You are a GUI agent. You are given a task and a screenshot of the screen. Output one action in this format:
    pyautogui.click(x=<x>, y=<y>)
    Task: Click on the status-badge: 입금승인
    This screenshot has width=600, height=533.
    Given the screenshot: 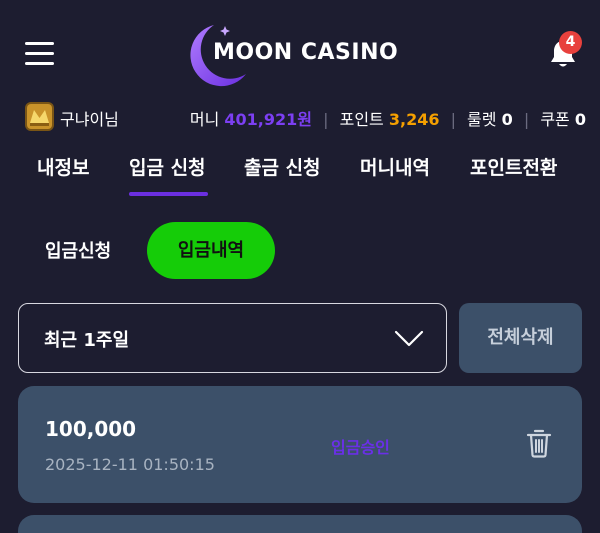 What is the action you would take?
    pyautogui.click(x=360, y=447)
    